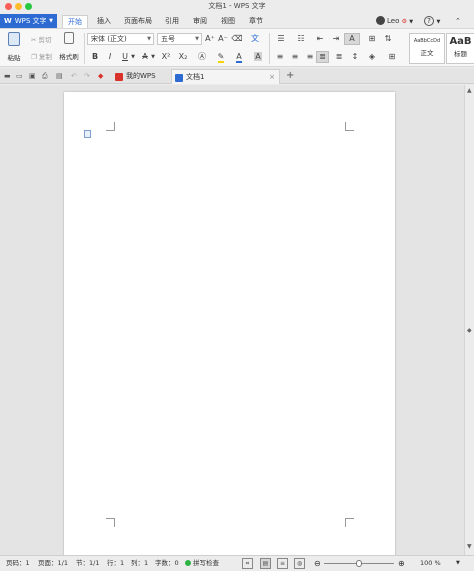 This screenshot has width=474, height=571. I want to click on font-name-value: 宋体 (正文), so click(109, 39).